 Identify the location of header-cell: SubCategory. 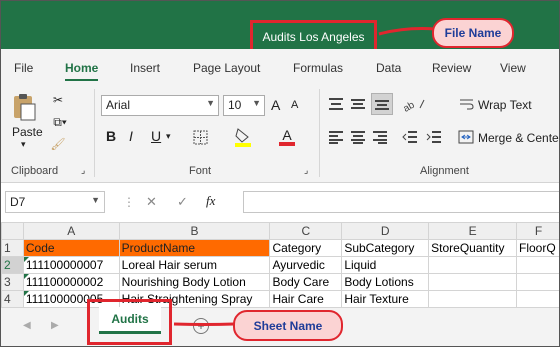
(385, 248).